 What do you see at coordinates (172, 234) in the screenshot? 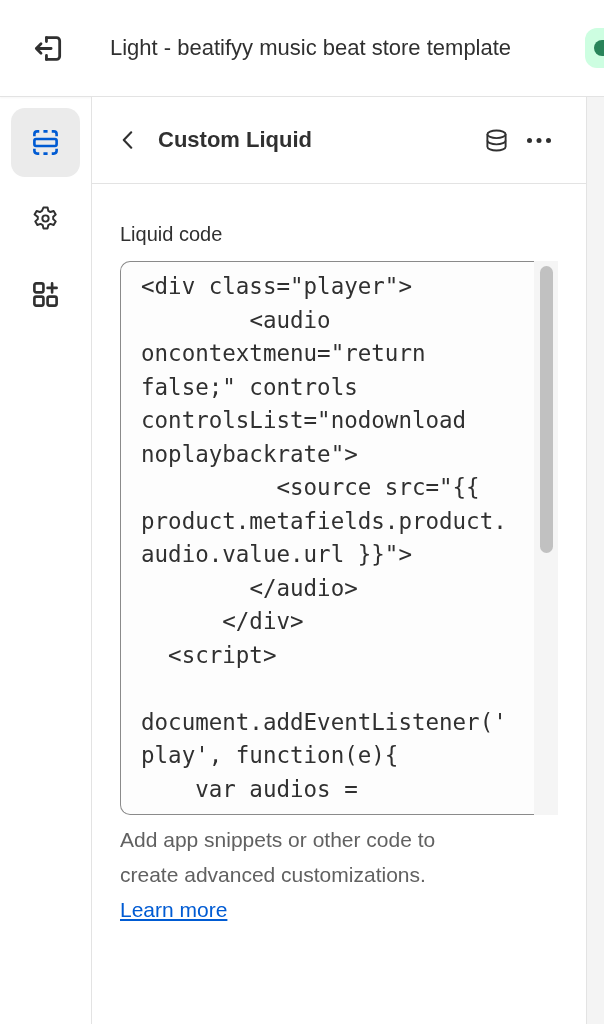
I see `field-label: Liquid code` at bounding box center [172, 234].